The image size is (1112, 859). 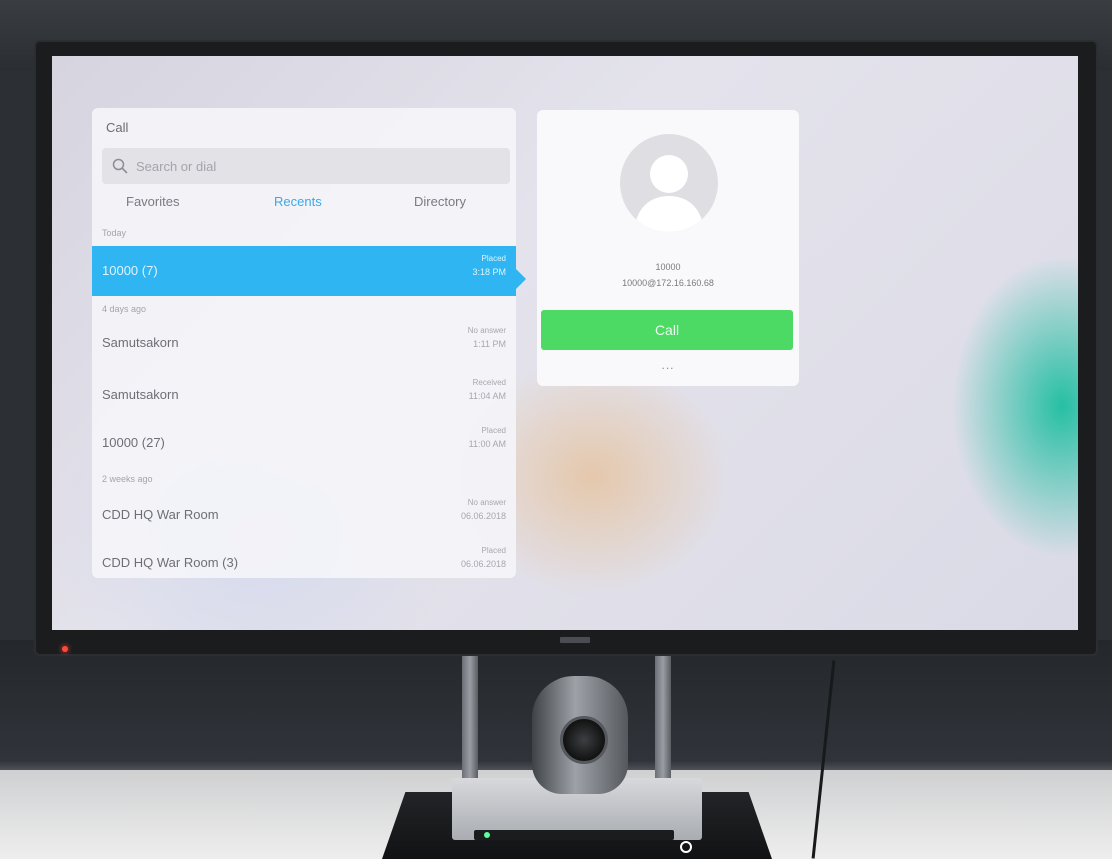 What do you see at coordinates (127, 479) in the screenshot?
I see `section-label-2-weeks-ago: 2 weeks ago` at bounding box center [127, 479].